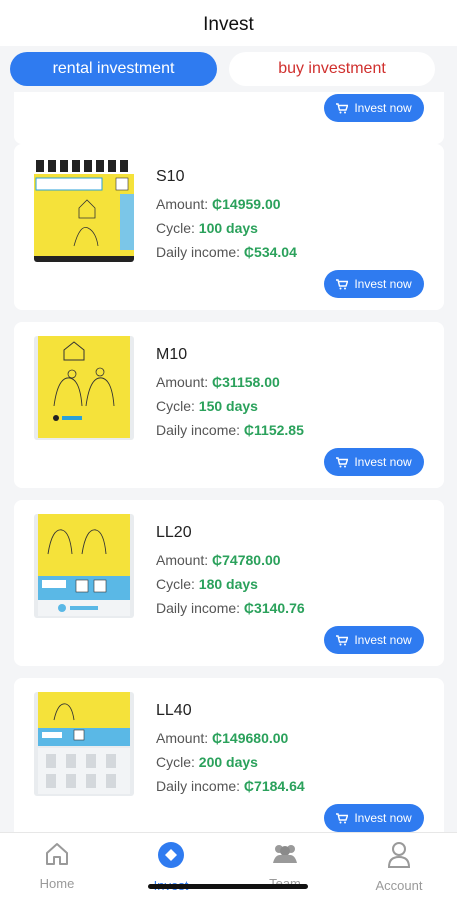 This screenshot has width=457, height=900. I want to click on daily-income-value: ₵7184.64, so click(274, 786).